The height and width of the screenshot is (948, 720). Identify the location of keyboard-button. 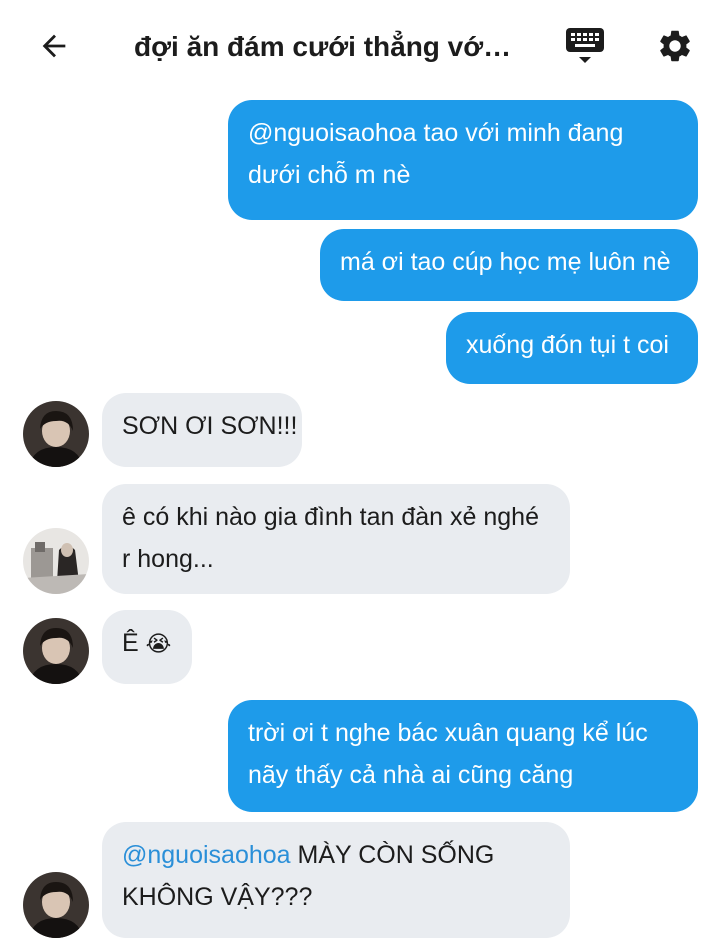
(585, 46).